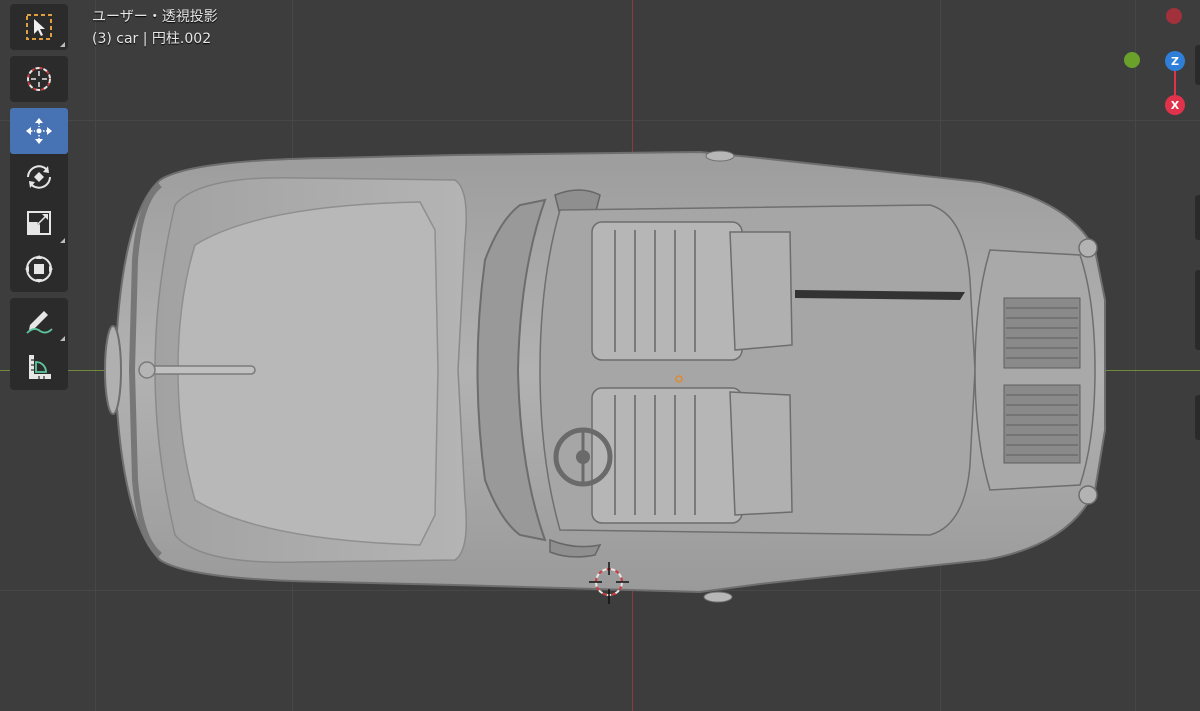 This screenshot has height=711, width=1200. What do you see at coordinates (147, 370) in the screenshot?
I see `hood-ornament` at bounding box center [147, 370].